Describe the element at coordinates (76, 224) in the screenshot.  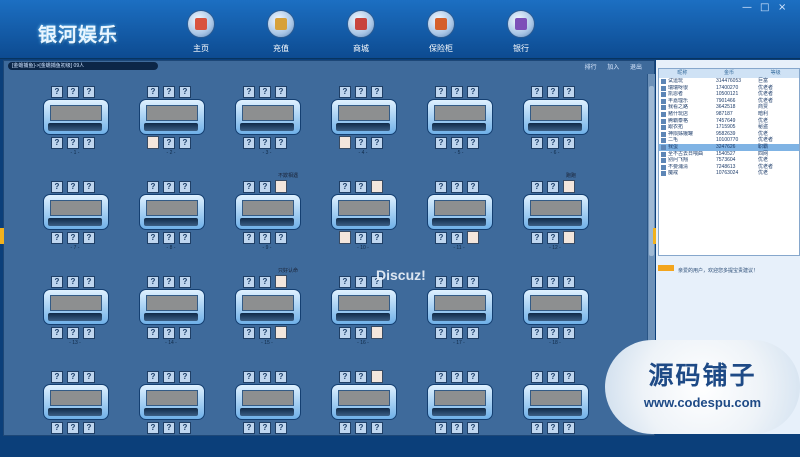
I see `game-table: ?????? - 7 -` at that location.